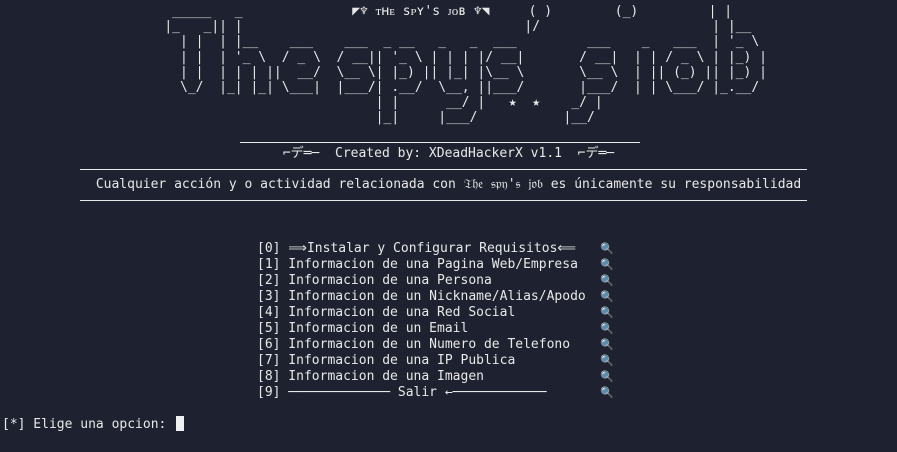 The image size is (897, 452). I want to click on menu-item-label: [6] Informacion de un Numero de Telefono, so click(414, 344).